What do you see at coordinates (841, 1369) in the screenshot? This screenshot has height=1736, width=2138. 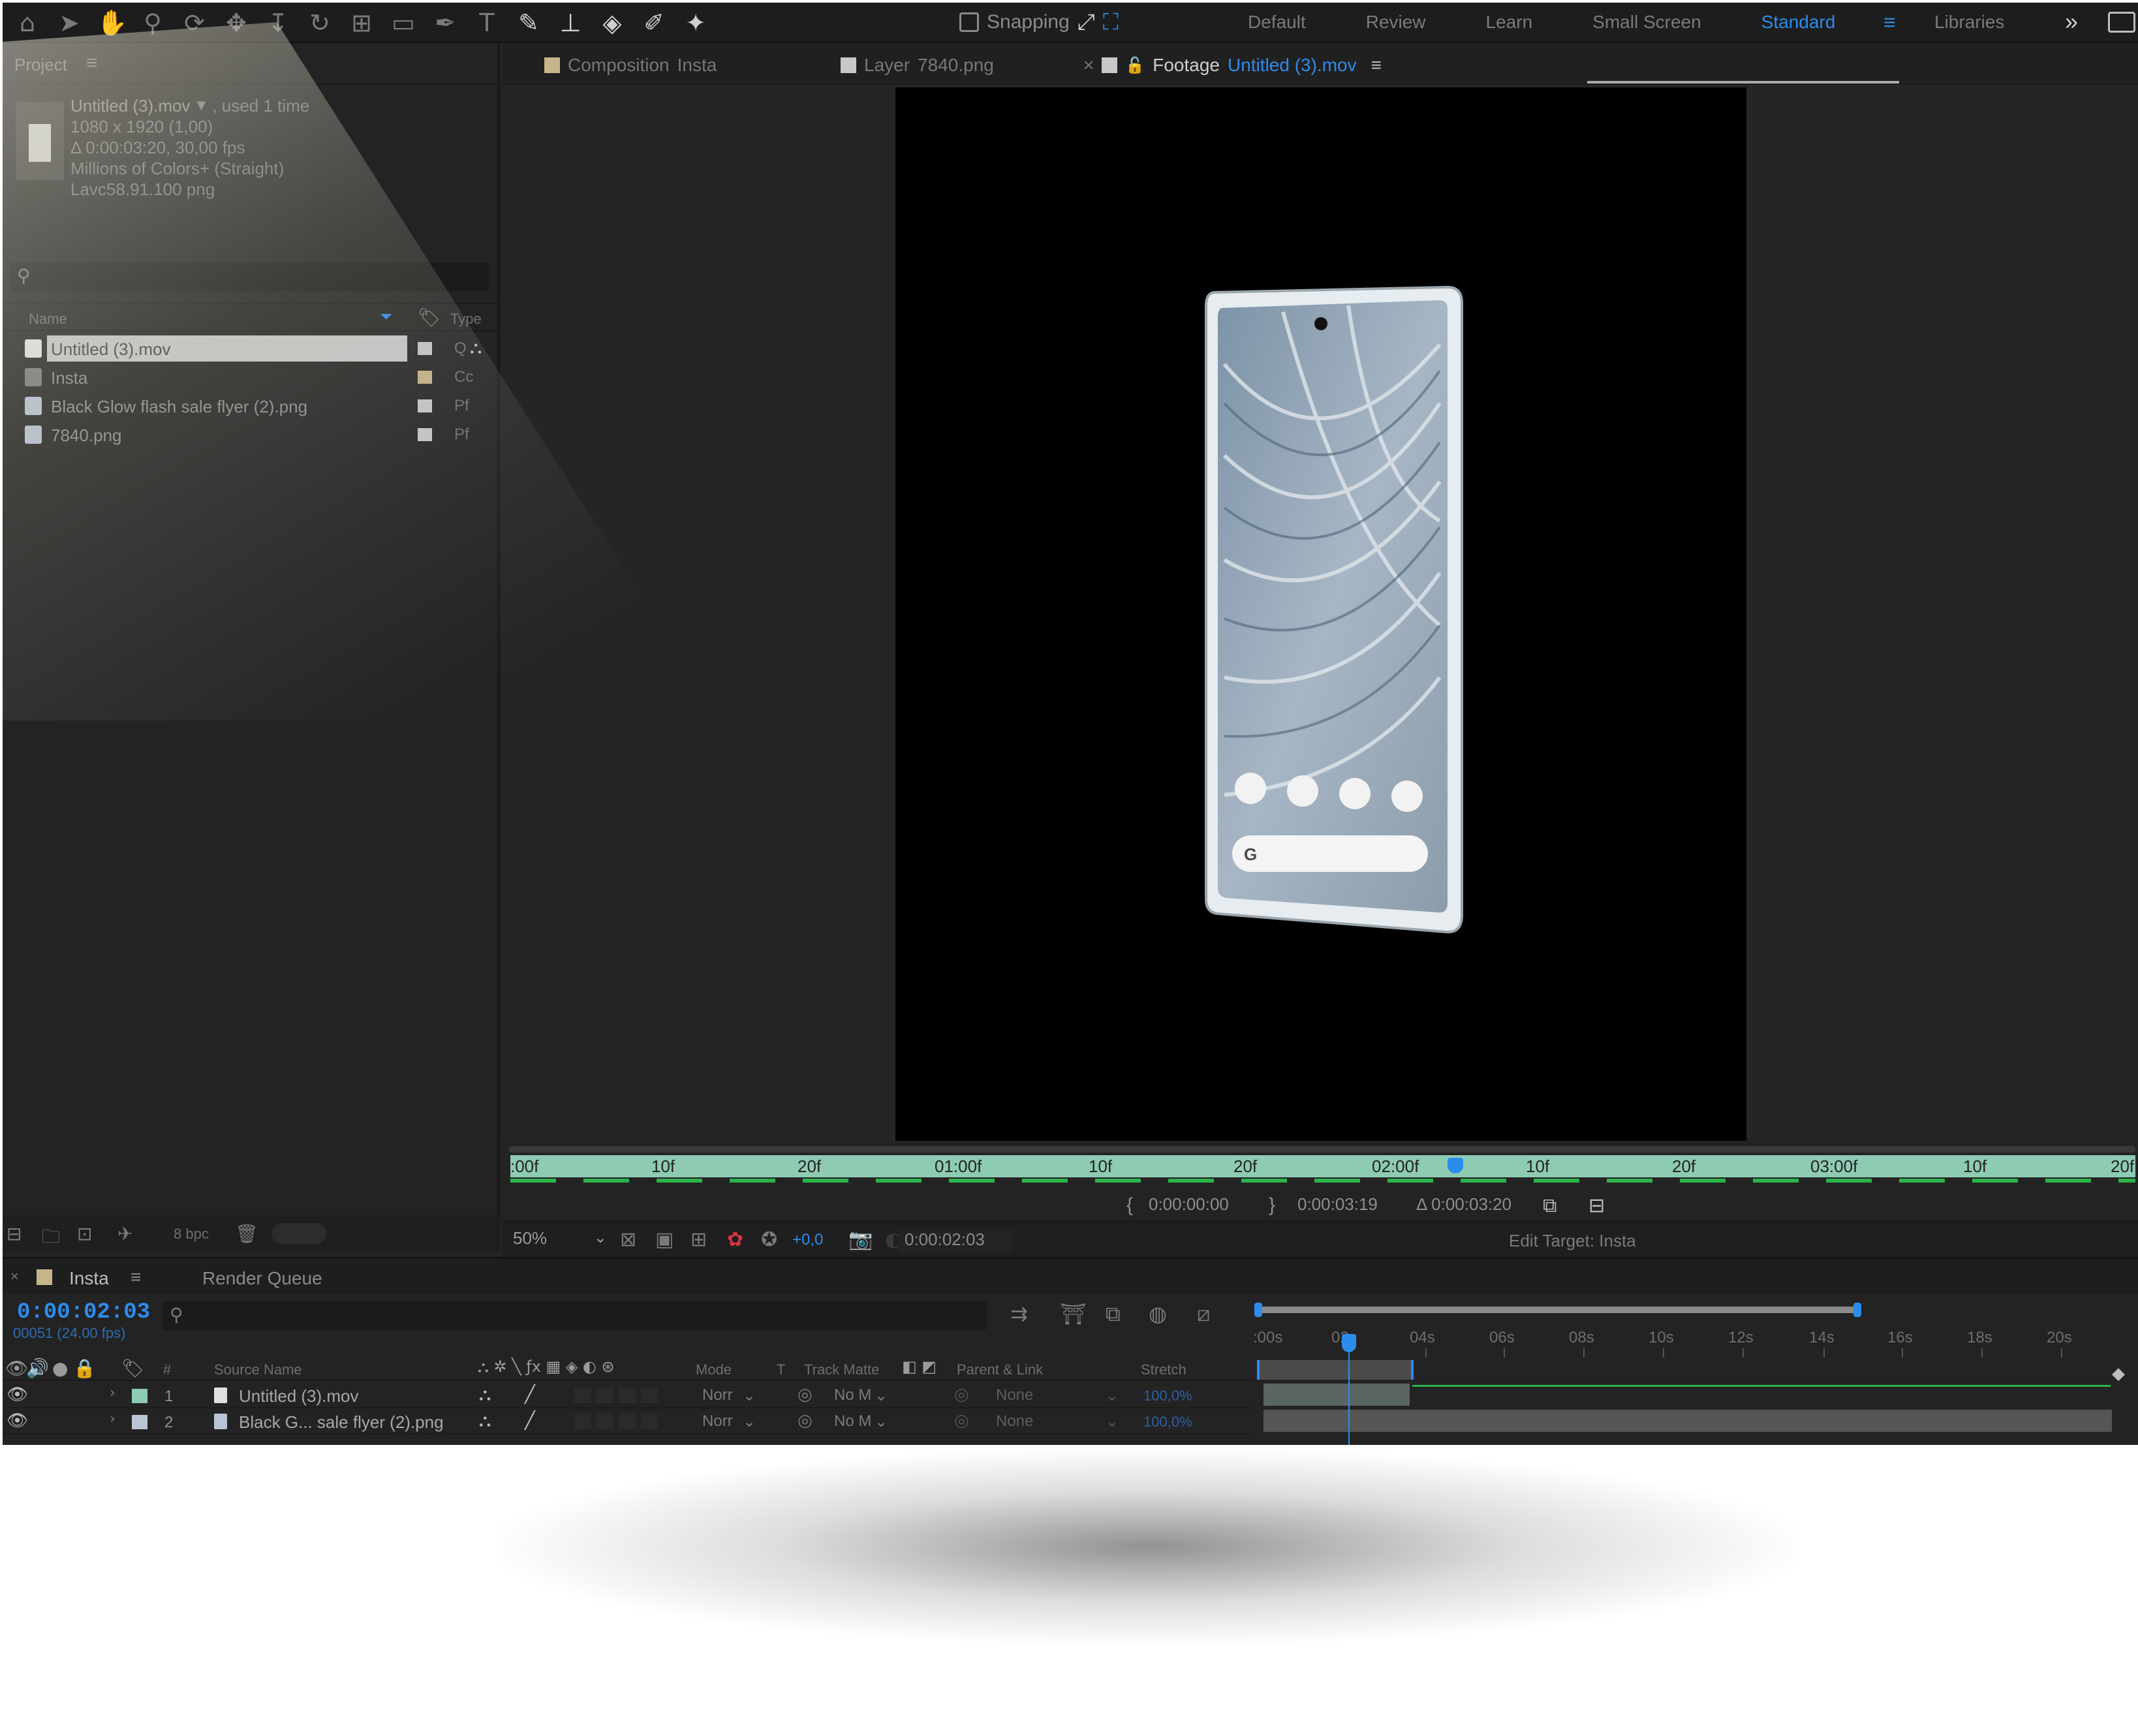 I see `column-track-matte: Track Matte` at bounding box center [841, 1369].